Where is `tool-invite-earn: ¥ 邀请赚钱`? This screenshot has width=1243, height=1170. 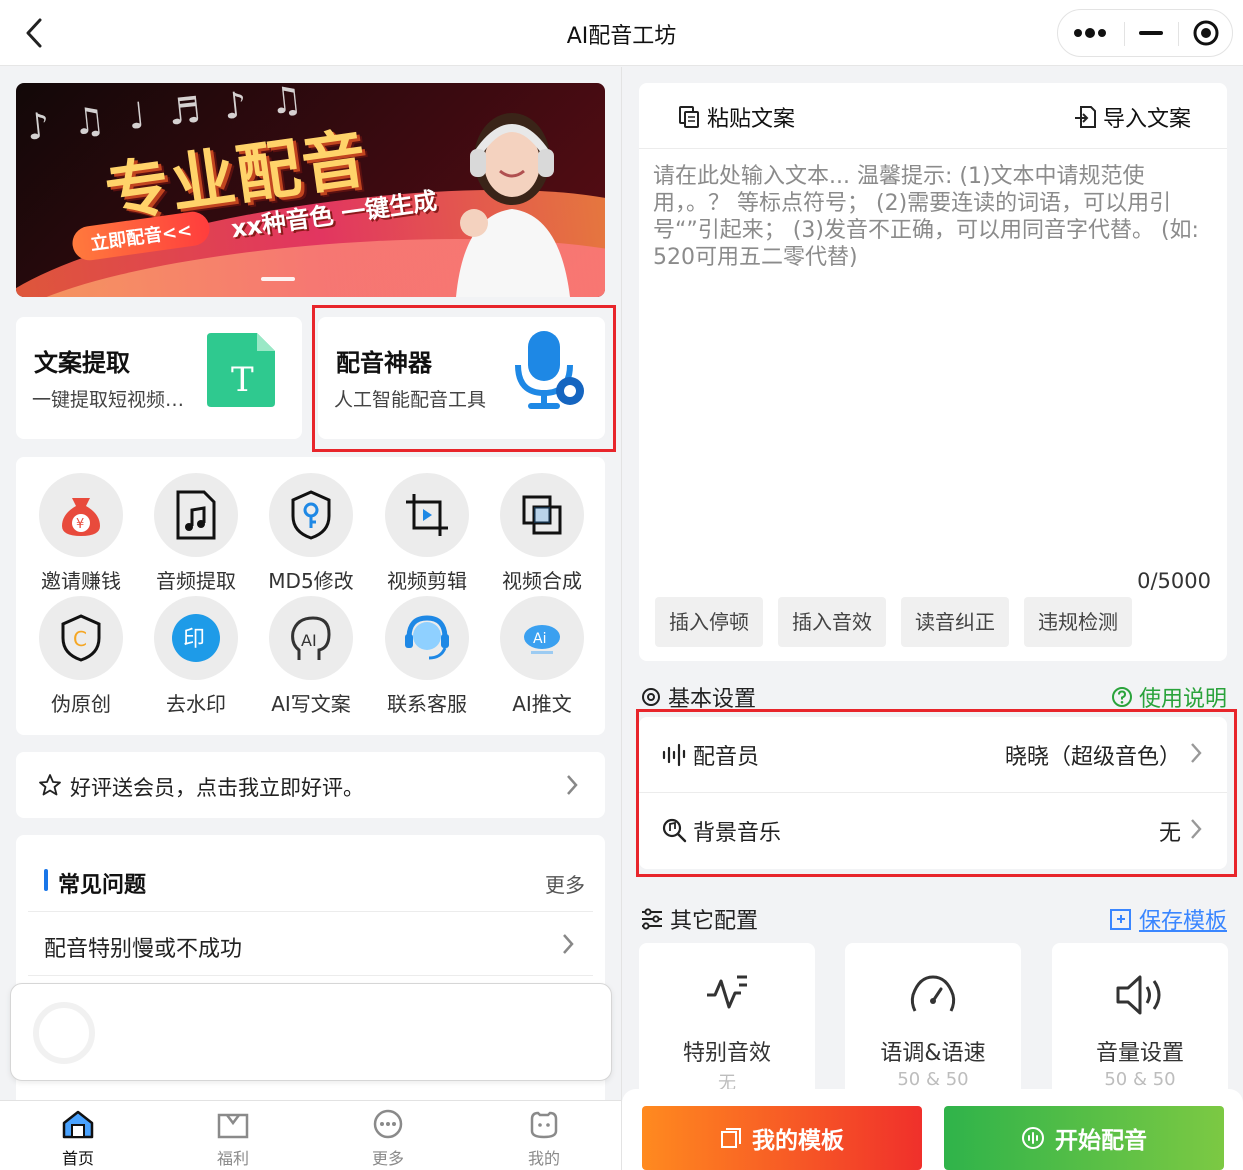 tool-invite-earn: ¥ 邀请赚钱 is located at coordinates (81, 533).